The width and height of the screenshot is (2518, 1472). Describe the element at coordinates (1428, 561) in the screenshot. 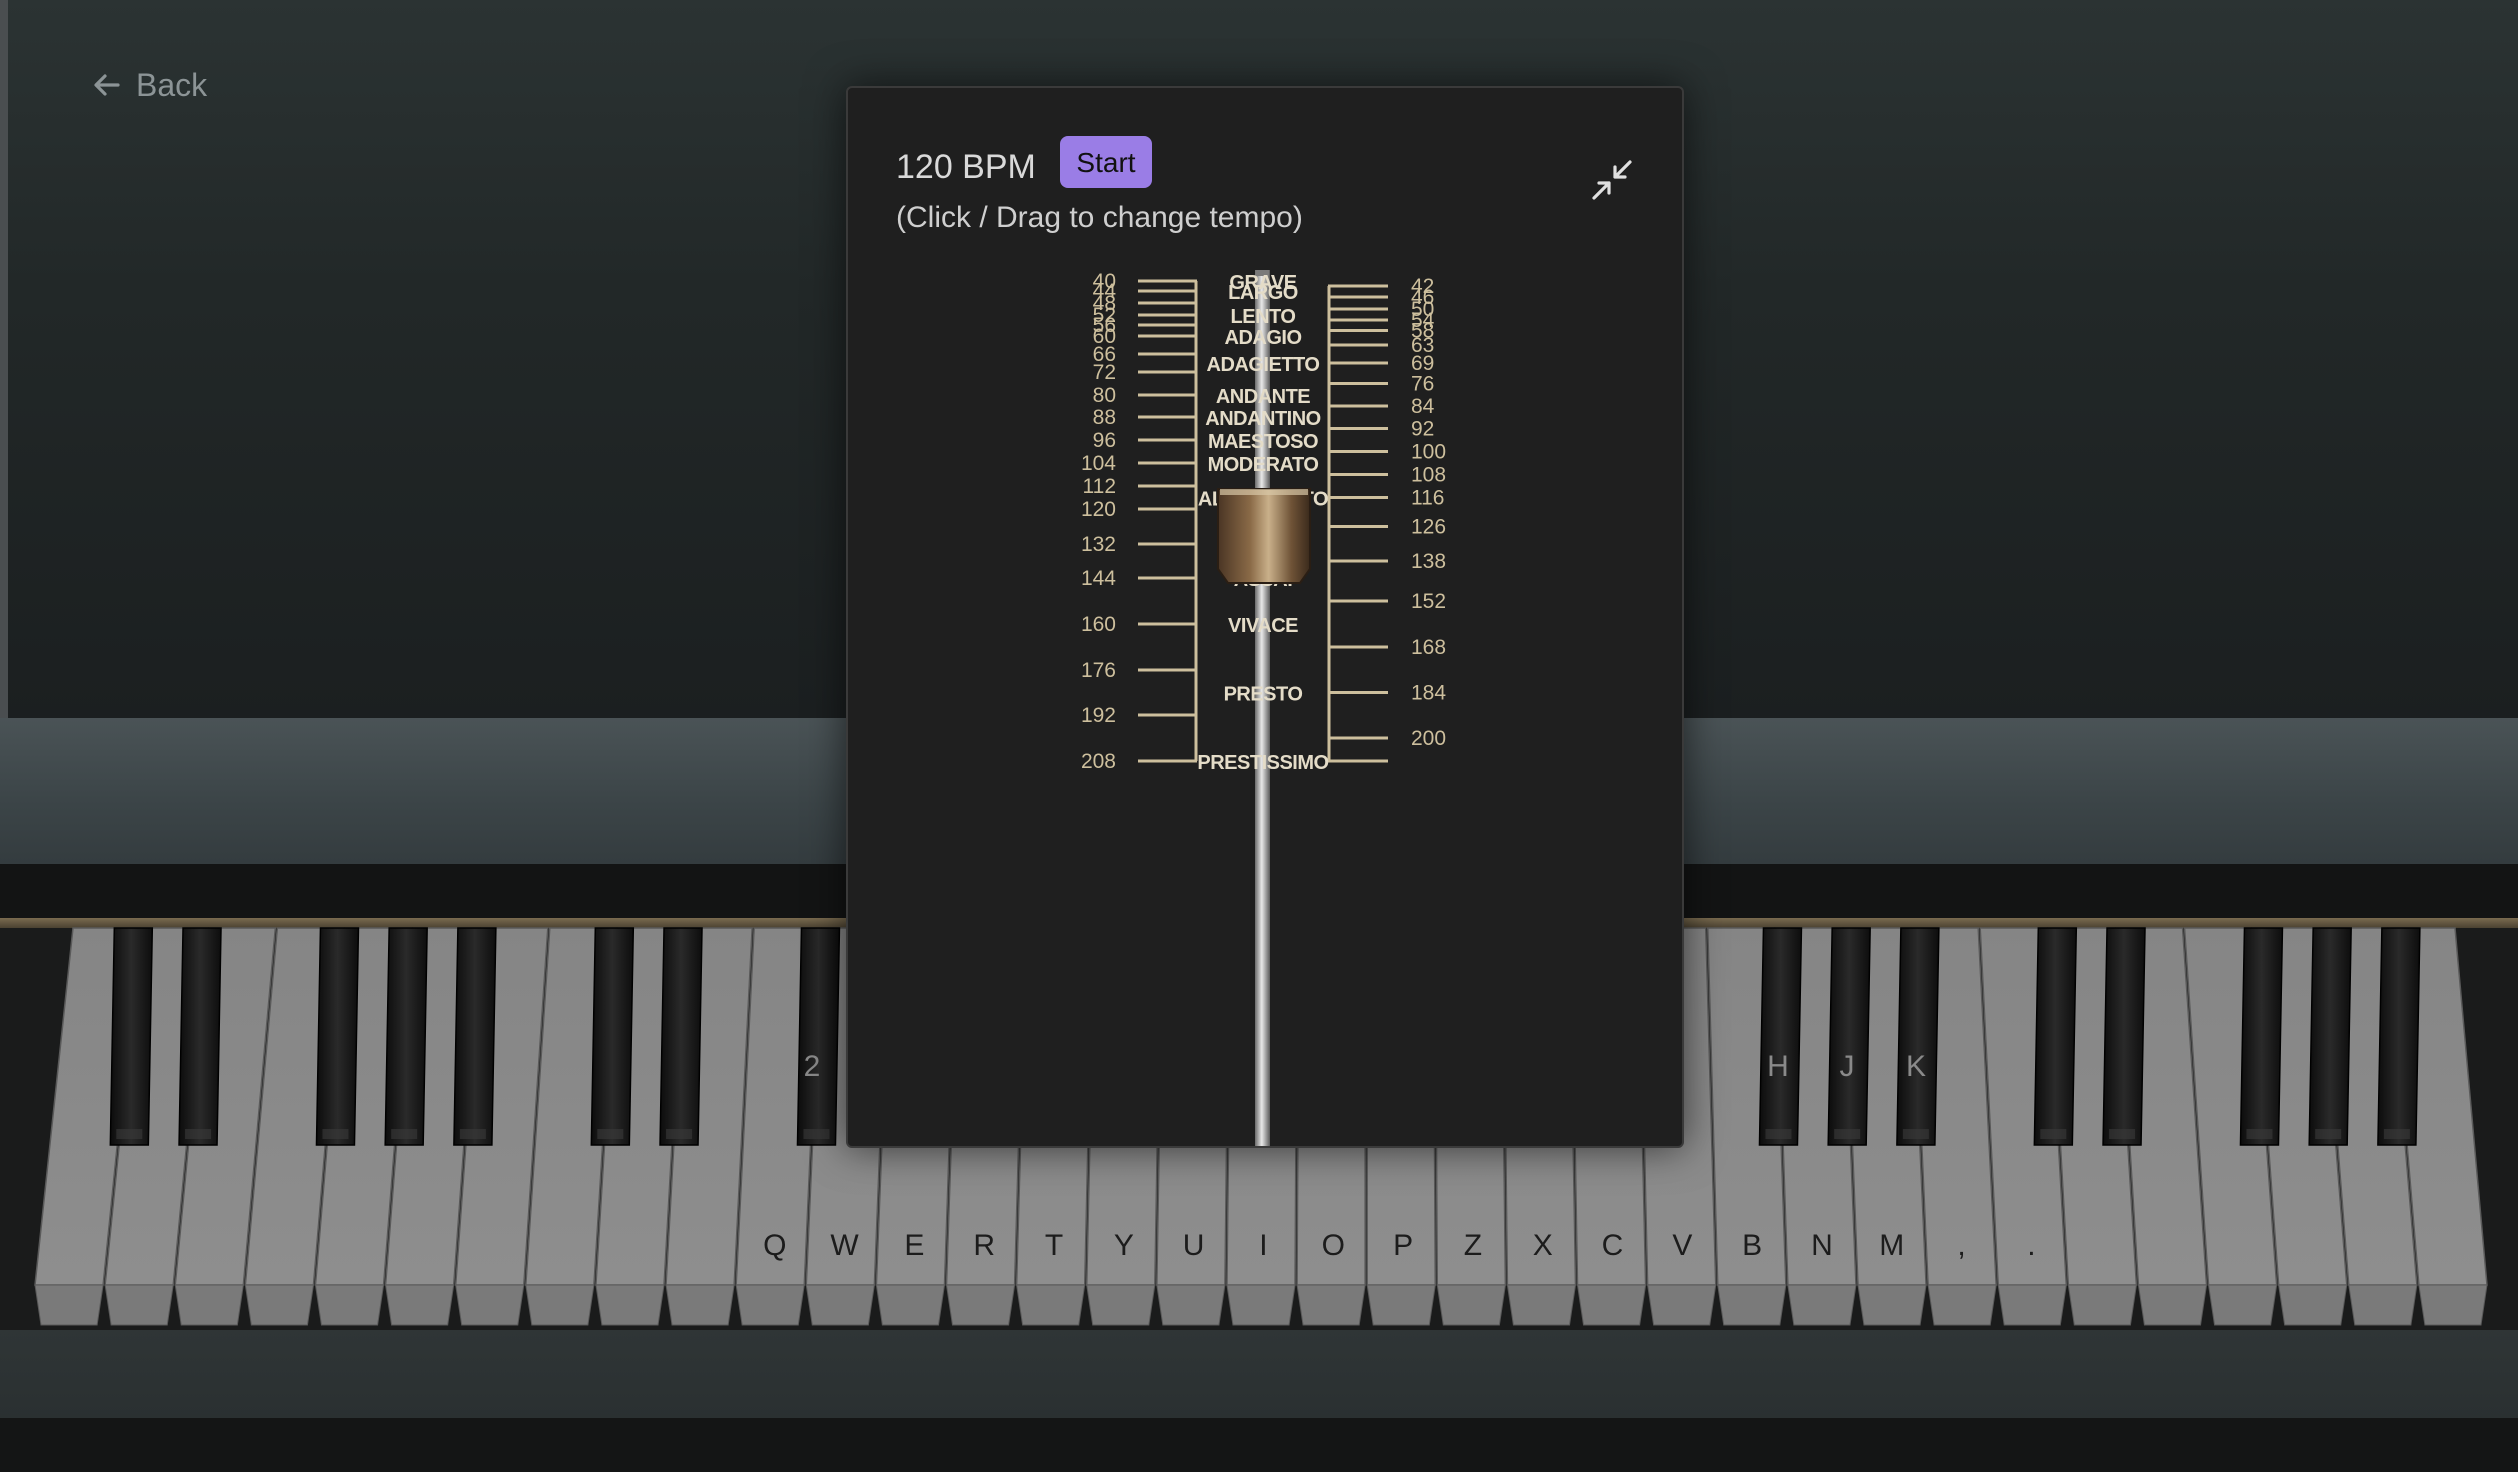

I see `right-scale-label: 138` at that location.